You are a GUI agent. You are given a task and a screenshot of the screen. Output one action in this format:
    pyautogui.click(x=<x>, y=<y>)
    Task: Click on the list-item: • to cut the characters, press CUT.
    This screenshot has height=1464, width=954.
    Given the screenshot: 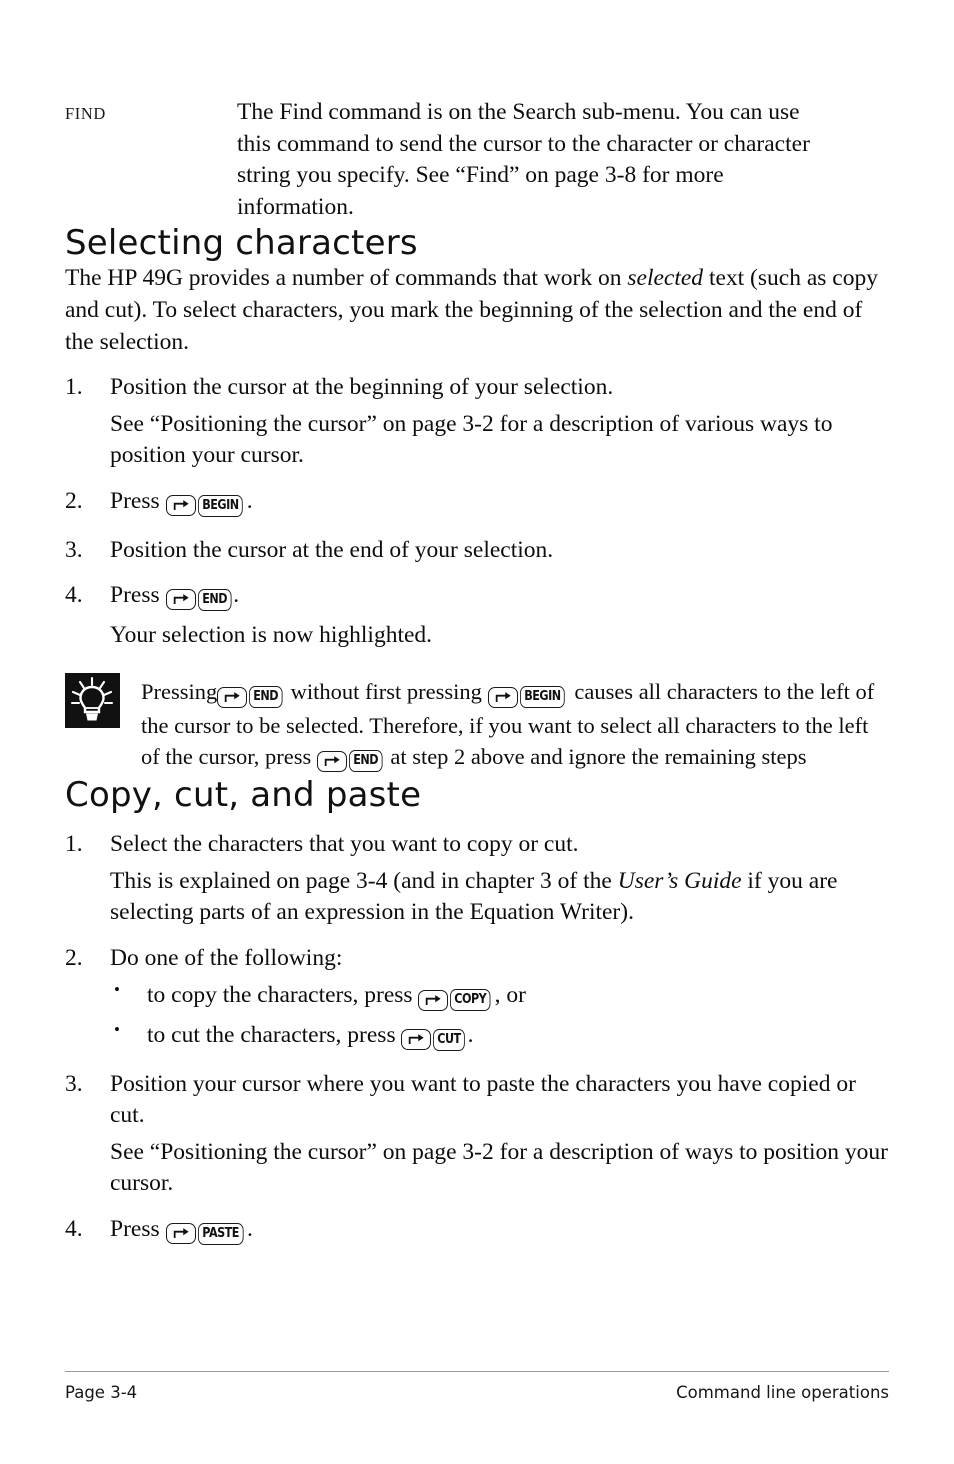 What is the action you would take?
    pyautogui.click(x=499, y=1037)
    